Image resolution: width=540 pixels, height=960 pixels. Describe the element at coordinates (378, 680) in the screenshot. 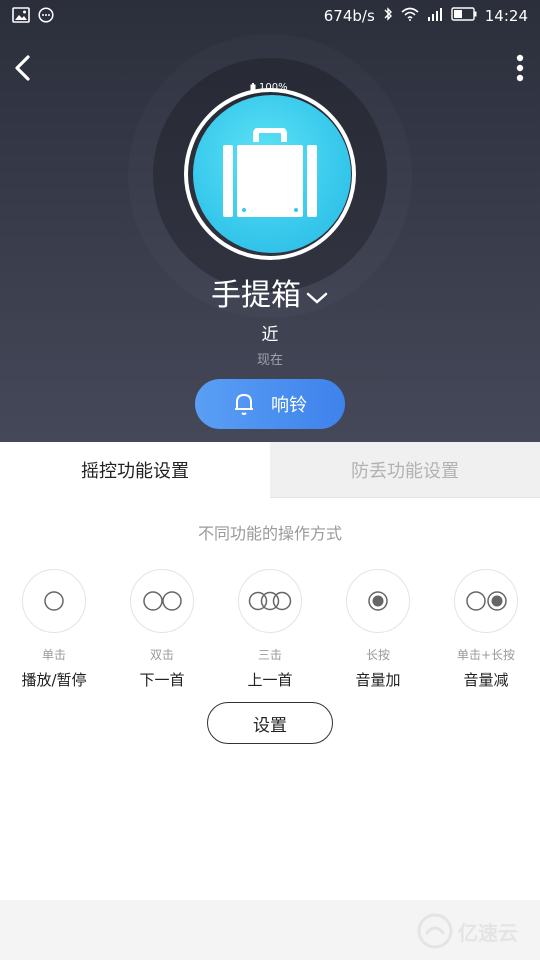

I see `gesture-action: 音量加` at that location.